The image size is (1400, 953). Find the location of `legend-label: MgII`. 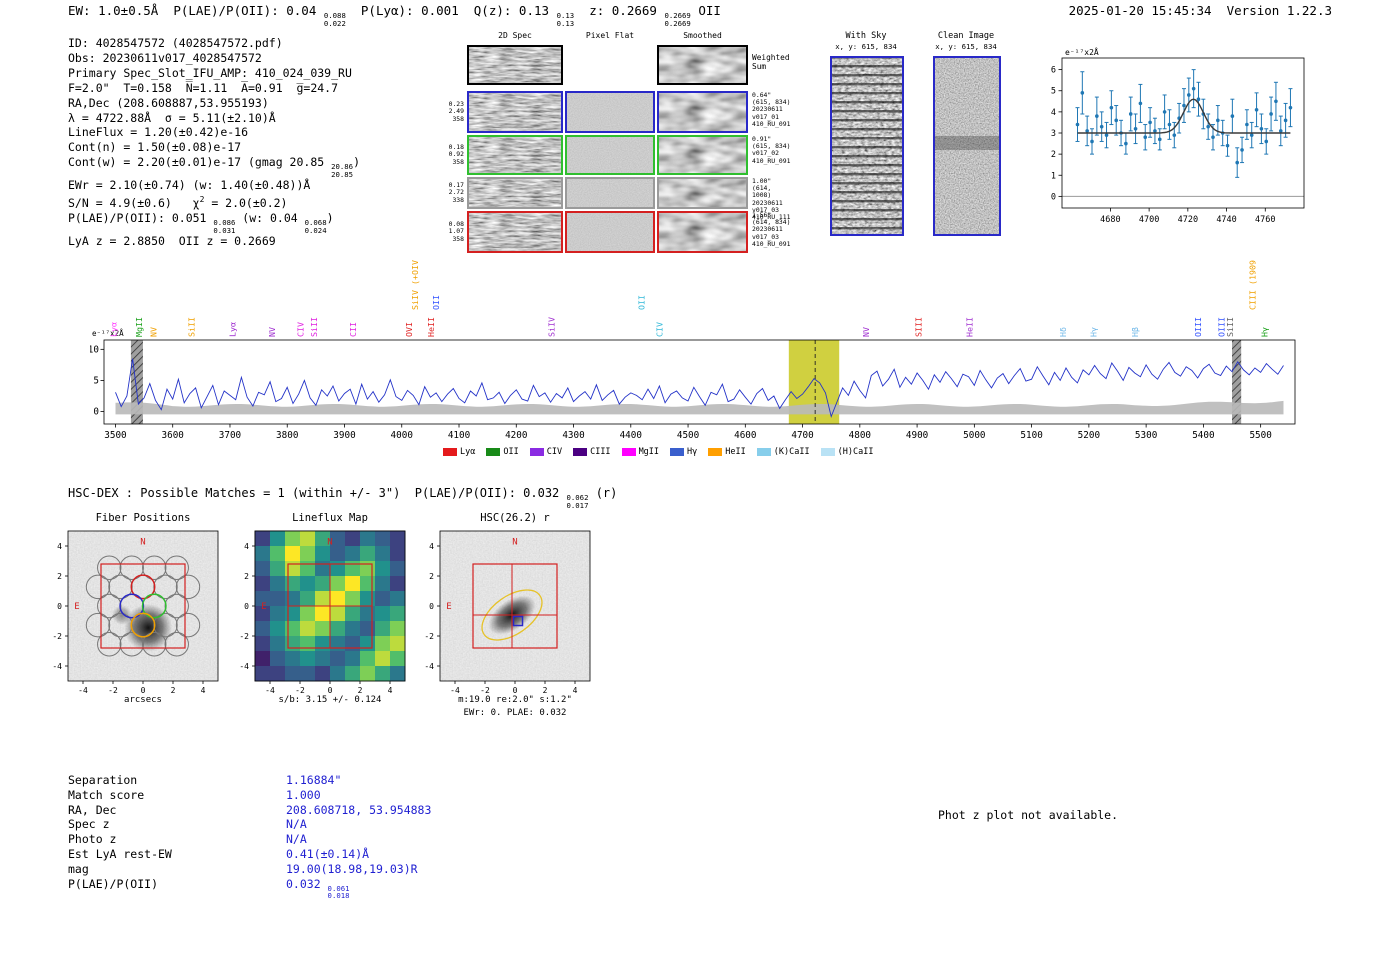

legend-label: MgII is located at coordinates (649, 452).